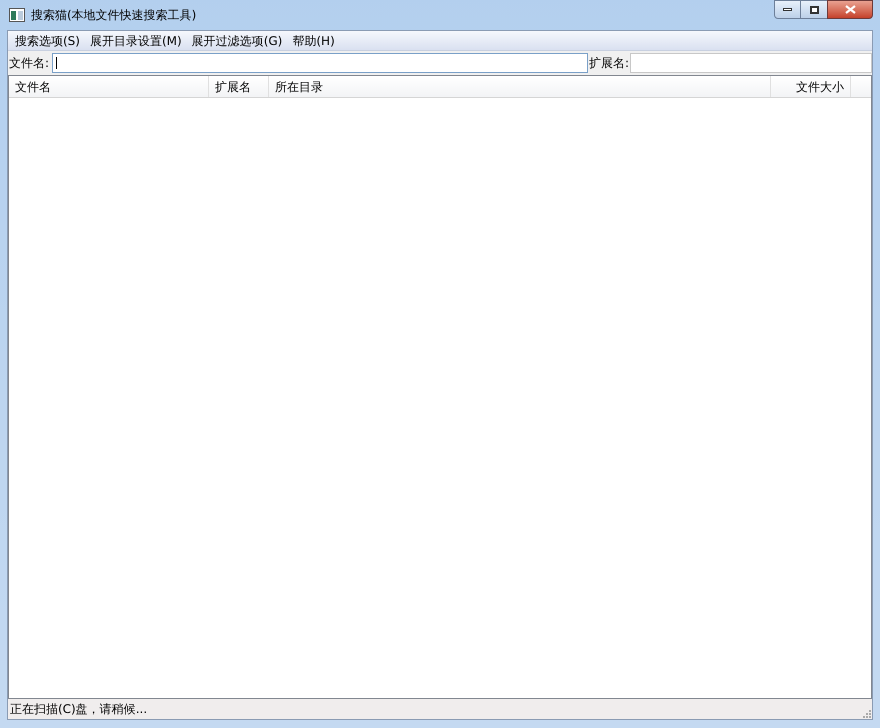 Image resolution: width=880 pixels, height=728 pixels. Describe the element at coordinates (29, 63) in the screenshot. I see `filename-label: 文件名:` at that location.